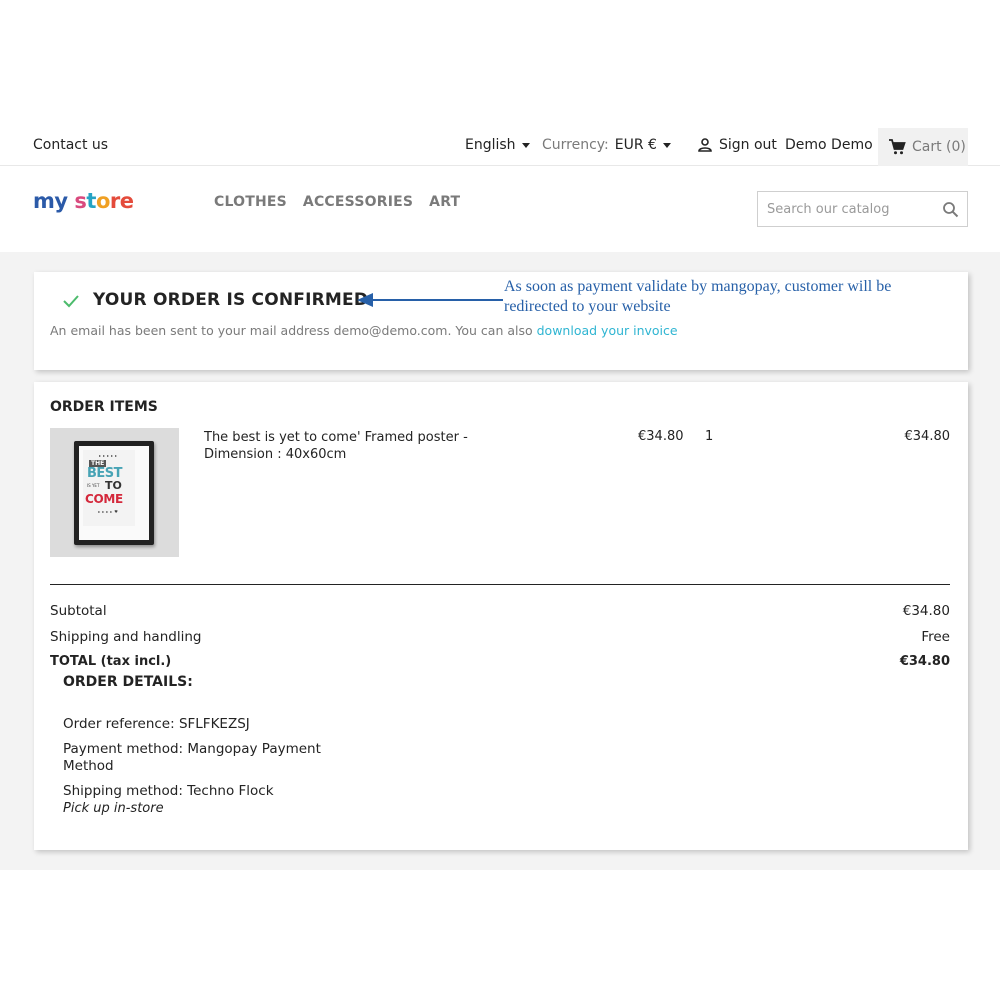 This screenshot has height=1000, width=1000. What do you see at coordinates (192, 757) in the screenshot?
I see `payment-method: Payment method: Mangopay Payment Method` at bounding box center [192, 757].